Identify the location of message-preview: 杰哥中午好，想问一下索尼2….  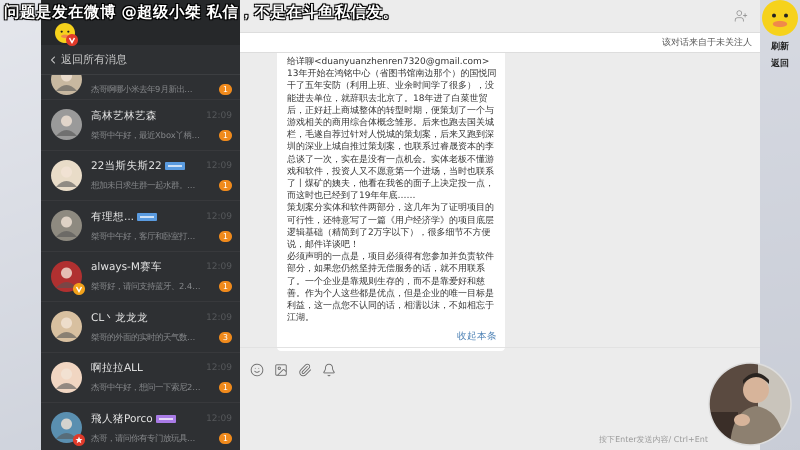
(146, 388).